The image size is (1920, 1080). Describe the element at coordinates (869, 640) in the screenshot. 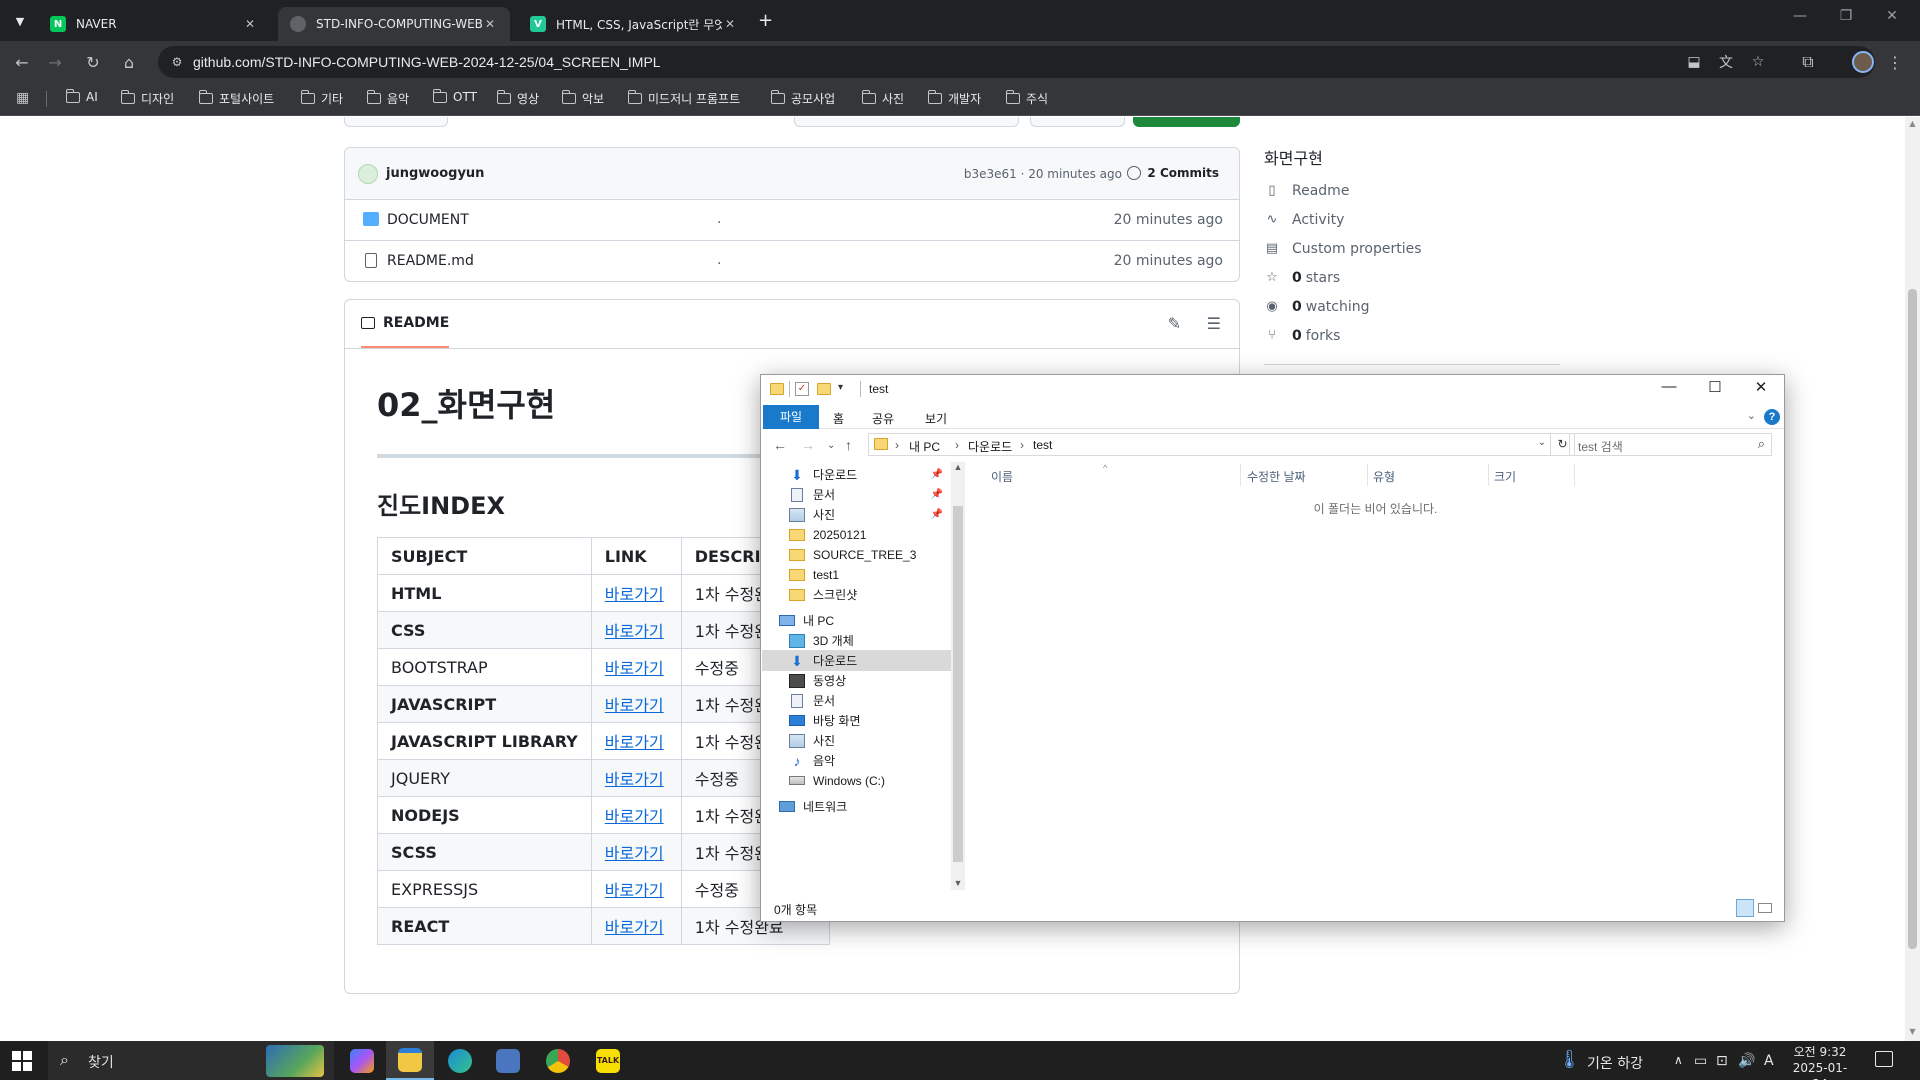

I see `nav-item-3d-objects: 3D 개체` at that location.